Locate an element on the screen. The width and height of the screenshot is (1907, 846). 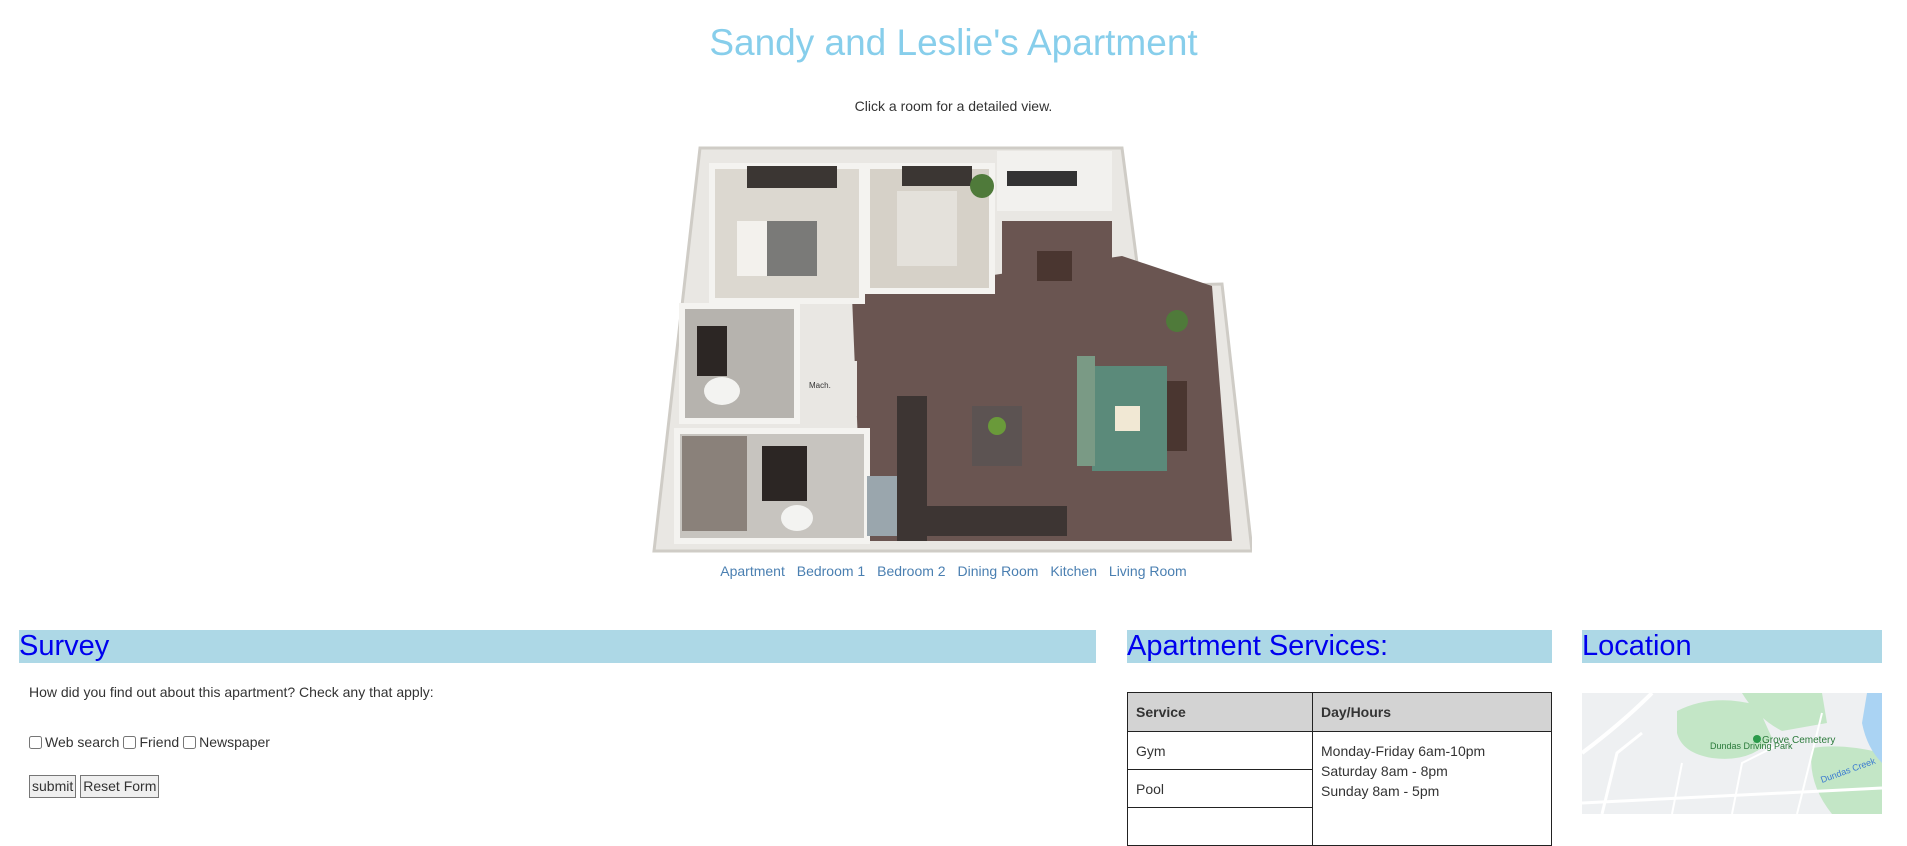
option-web-search: Web search is located at coordinates (74, 742).